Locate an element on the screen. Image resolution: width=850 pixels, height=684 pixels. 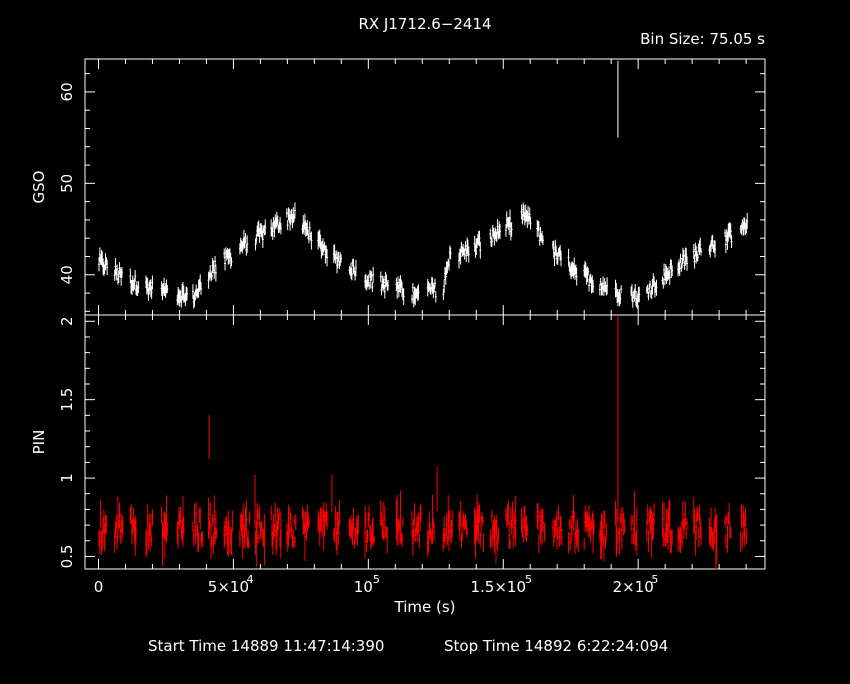
gso-axis-label: GSO is located at coordinates (39, 187).